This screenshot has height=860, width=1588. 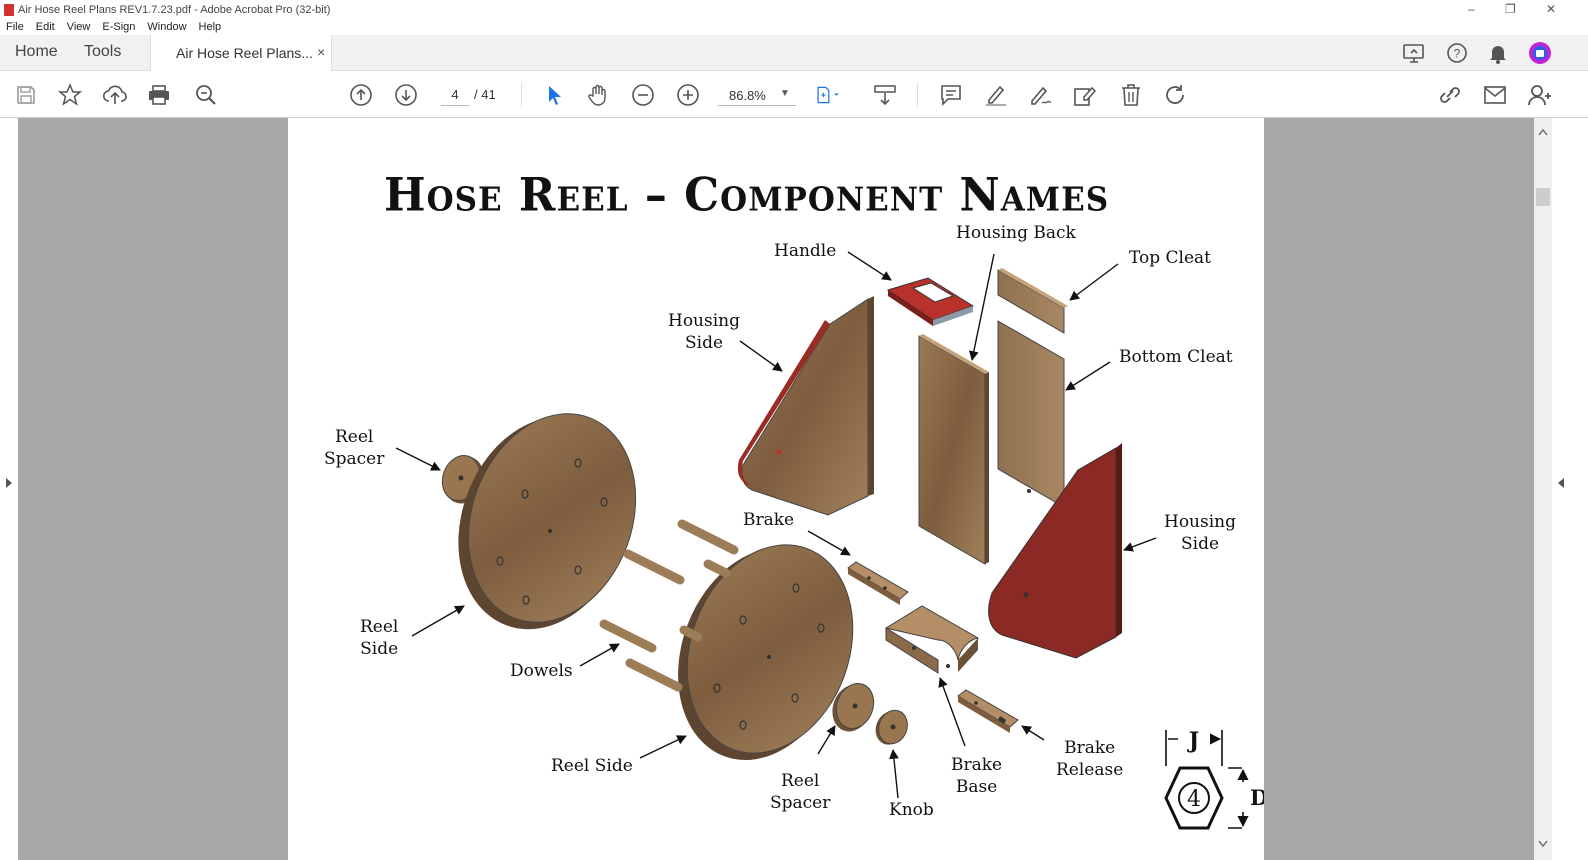 I want to click on zoom-select: 86.8% ▼, so click(x=757, y=95).